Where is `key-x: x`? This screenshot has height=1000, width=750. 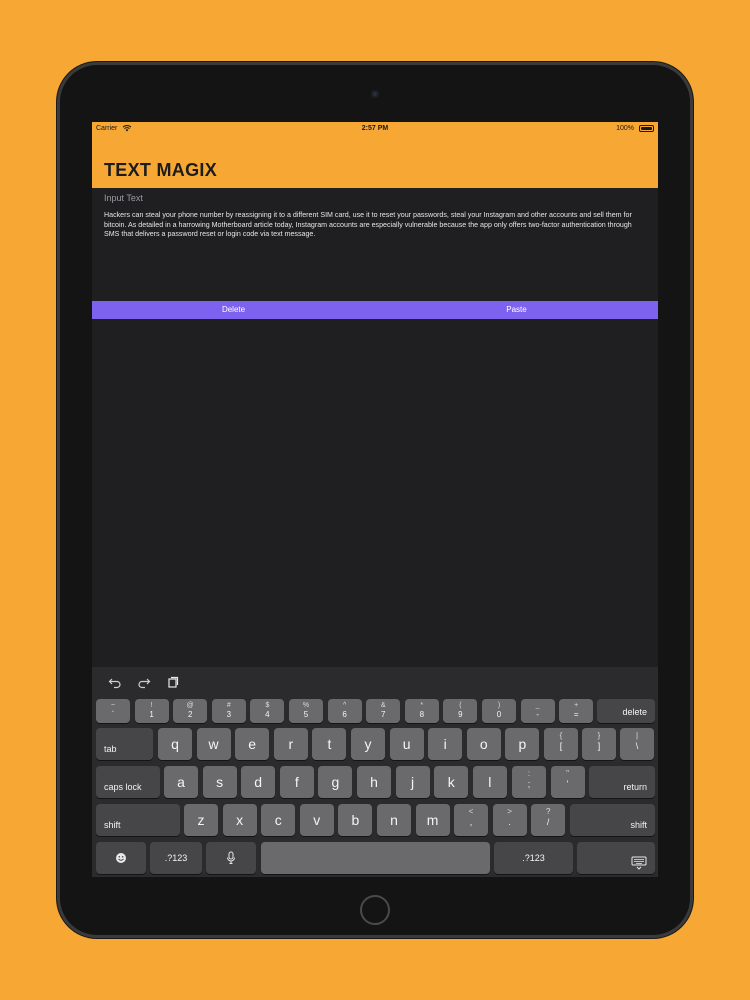
key-x: x is located at coordinates (239, 820).